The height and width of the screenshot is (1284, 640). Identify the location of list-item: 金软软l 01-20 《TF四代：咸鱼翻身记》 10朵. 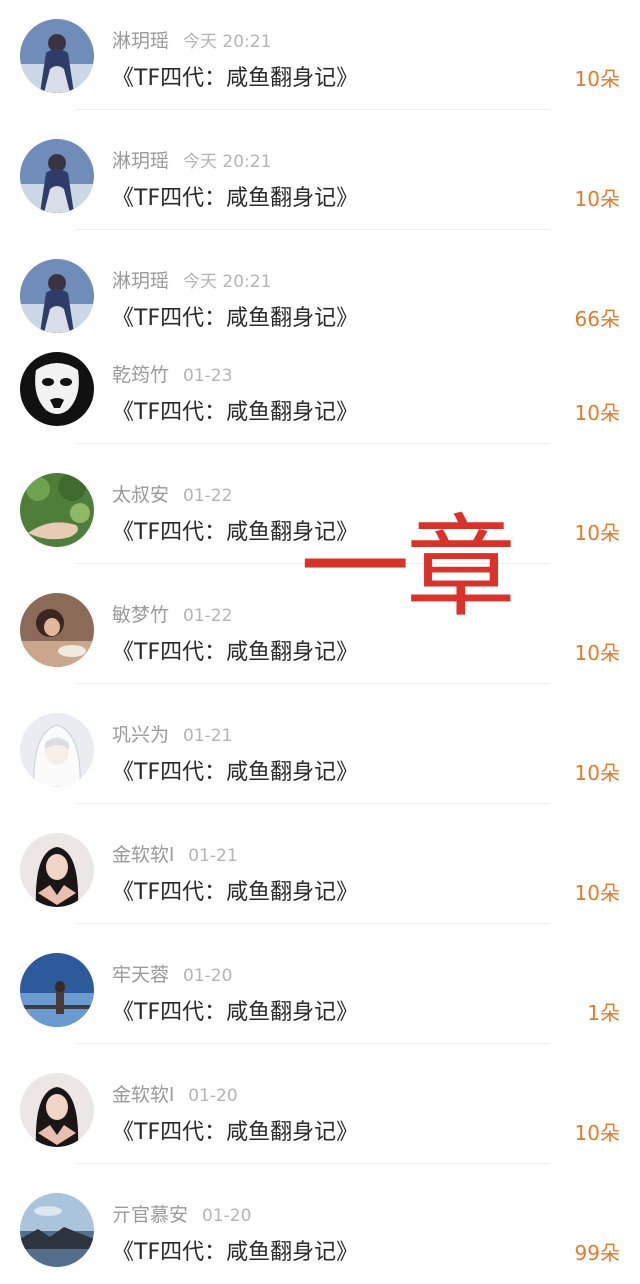
(320, 1109).